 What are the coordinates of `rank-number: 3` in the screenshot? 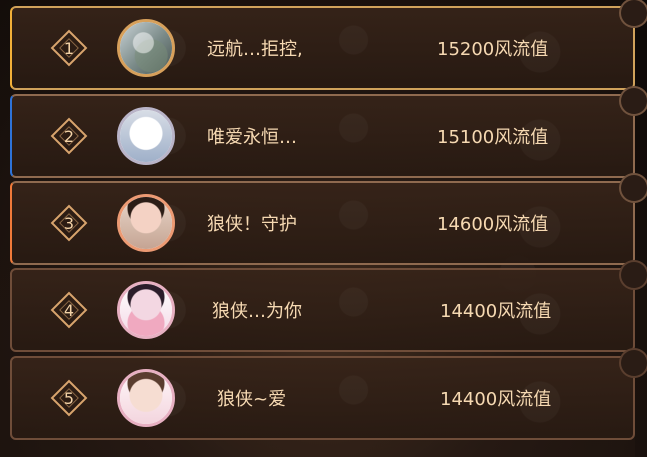 It's located at (69, 223).